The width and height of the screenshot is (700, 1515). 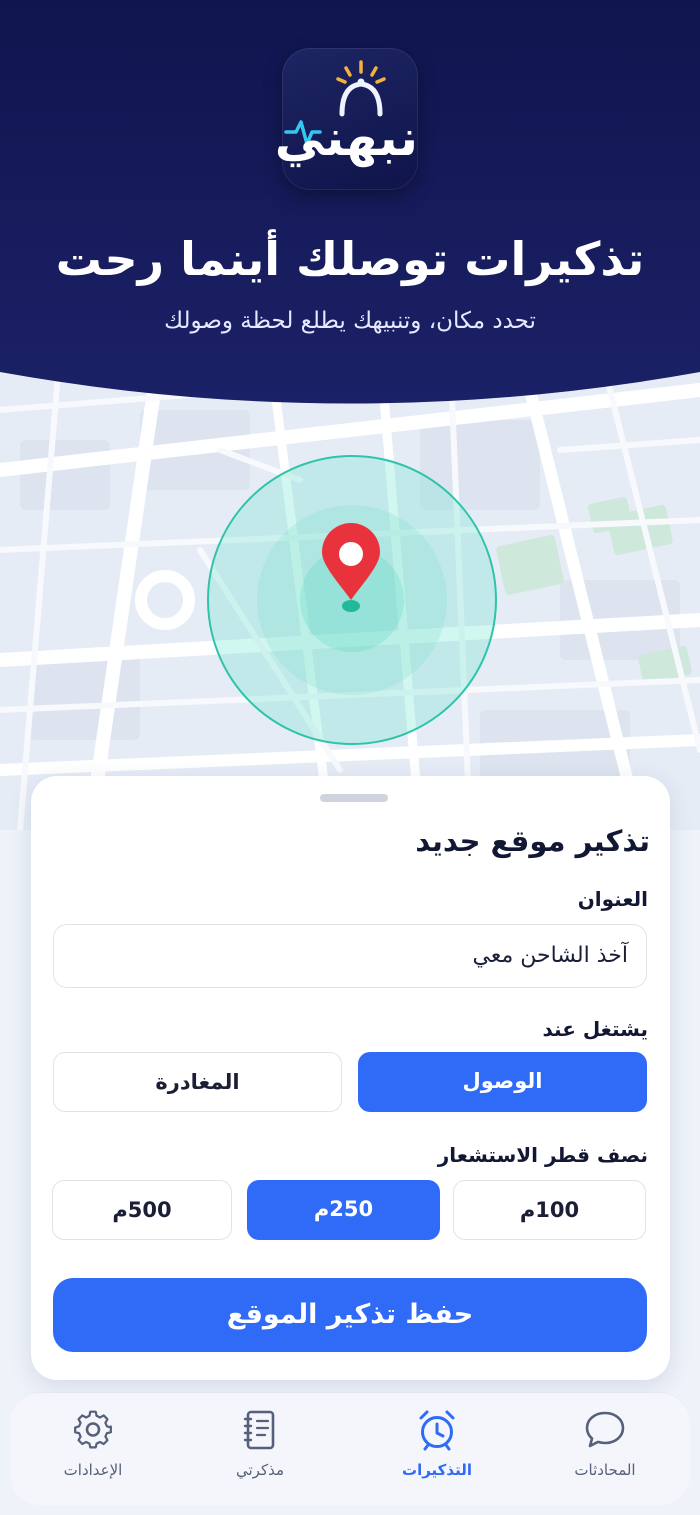 What do you see at coordinates (605, 1470) in the screenshot?
I see `nav-label-chats: المحادثات` at bounding box center [605, 1470].